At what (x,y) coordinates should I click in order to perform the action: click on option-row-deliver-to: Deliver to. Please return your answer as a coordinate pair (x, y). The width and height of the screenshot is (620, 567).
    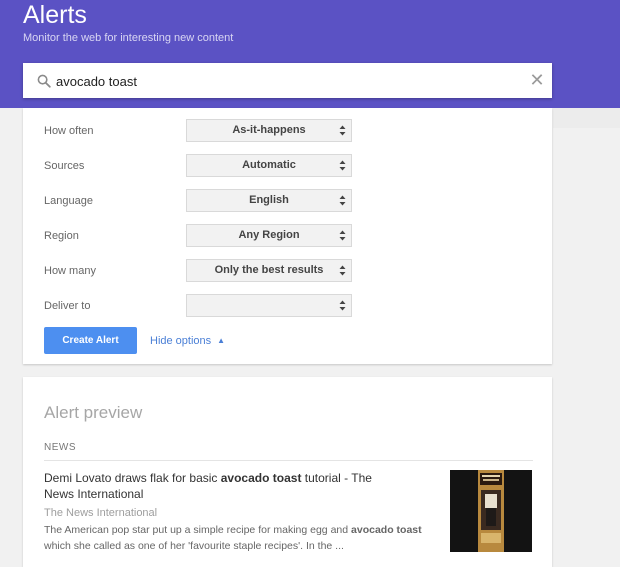
    Looking at the image, I should click on (287, 306).